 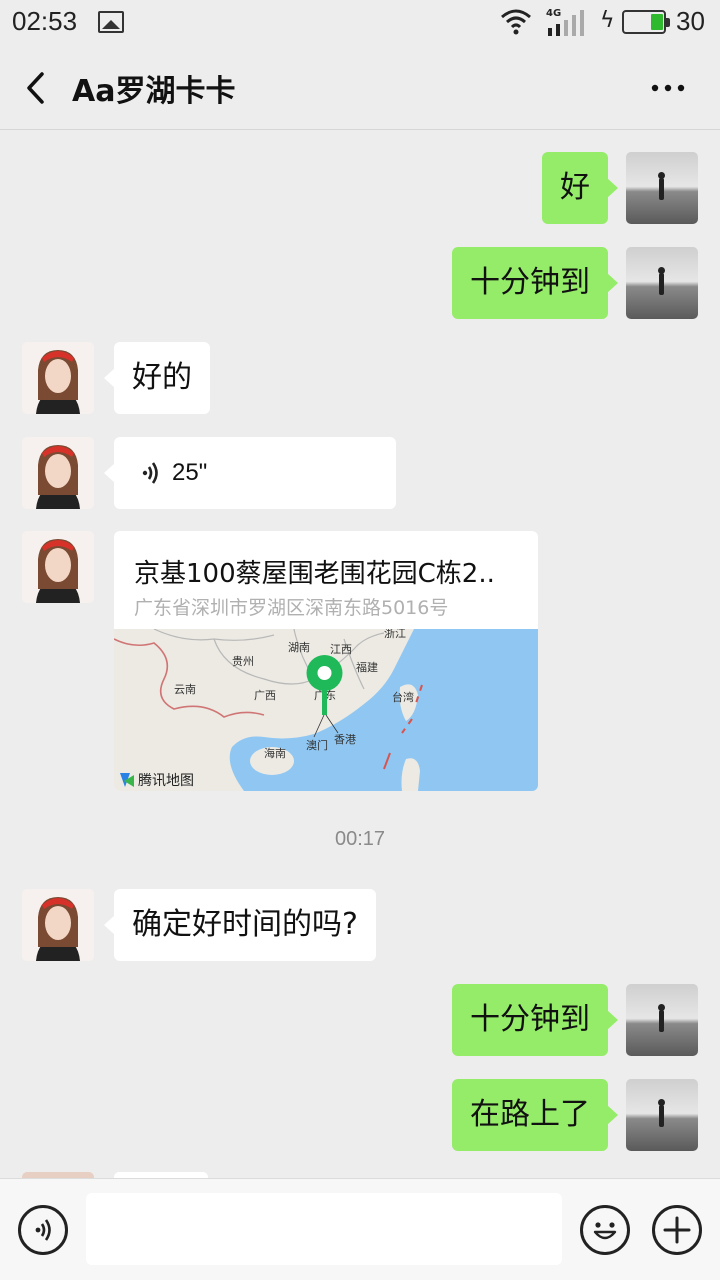 I want to click on map-label: 贵州, so click(x=243, y=661).